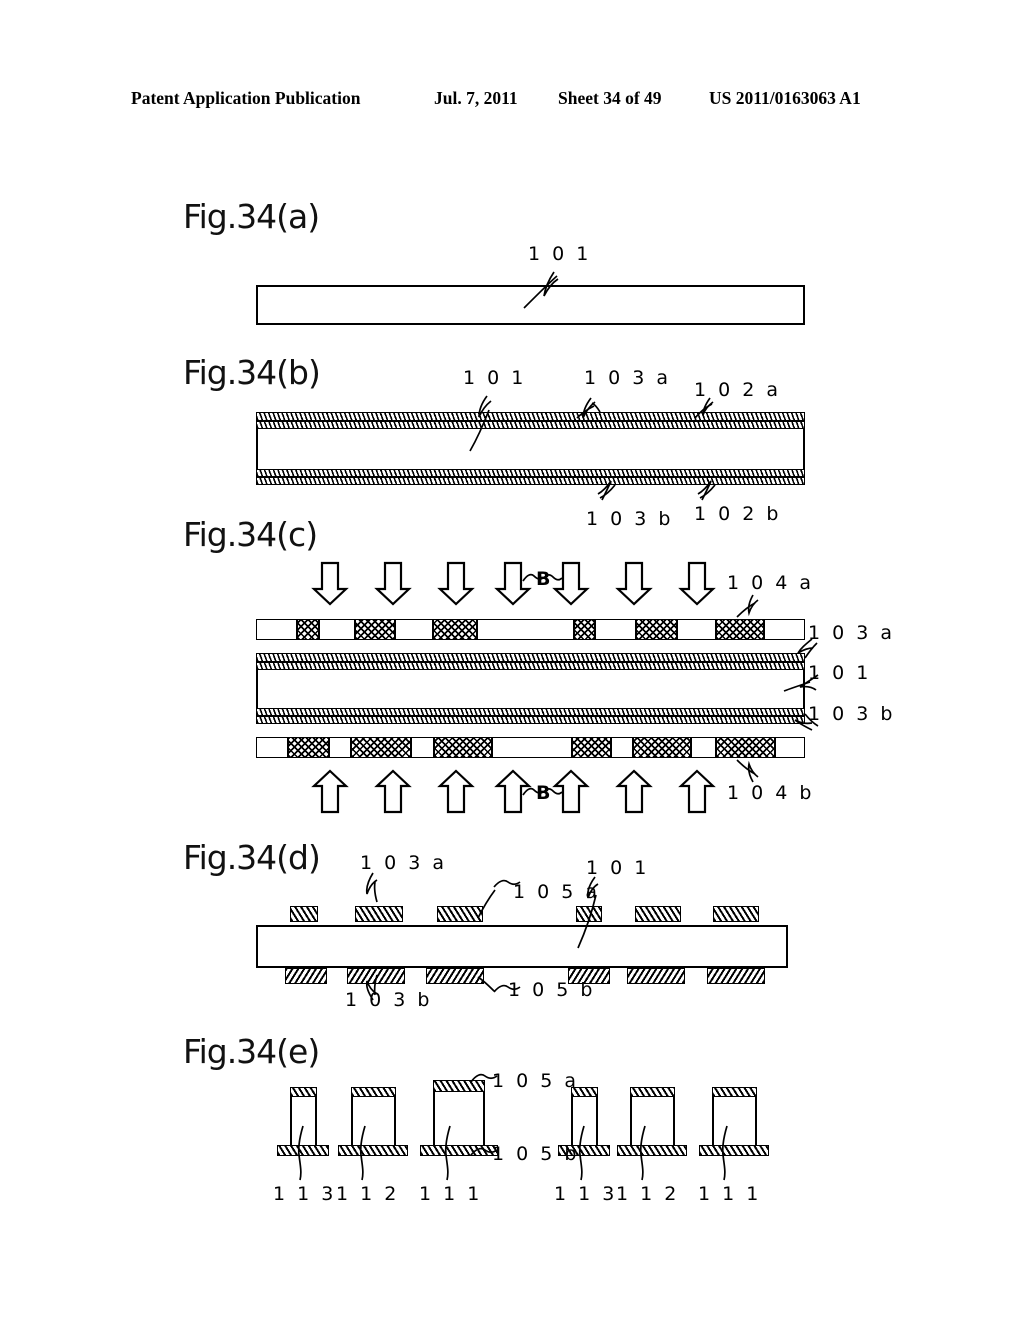  I want to click on ref-105a-e: 1 0 5 a, so click(536, 1081).